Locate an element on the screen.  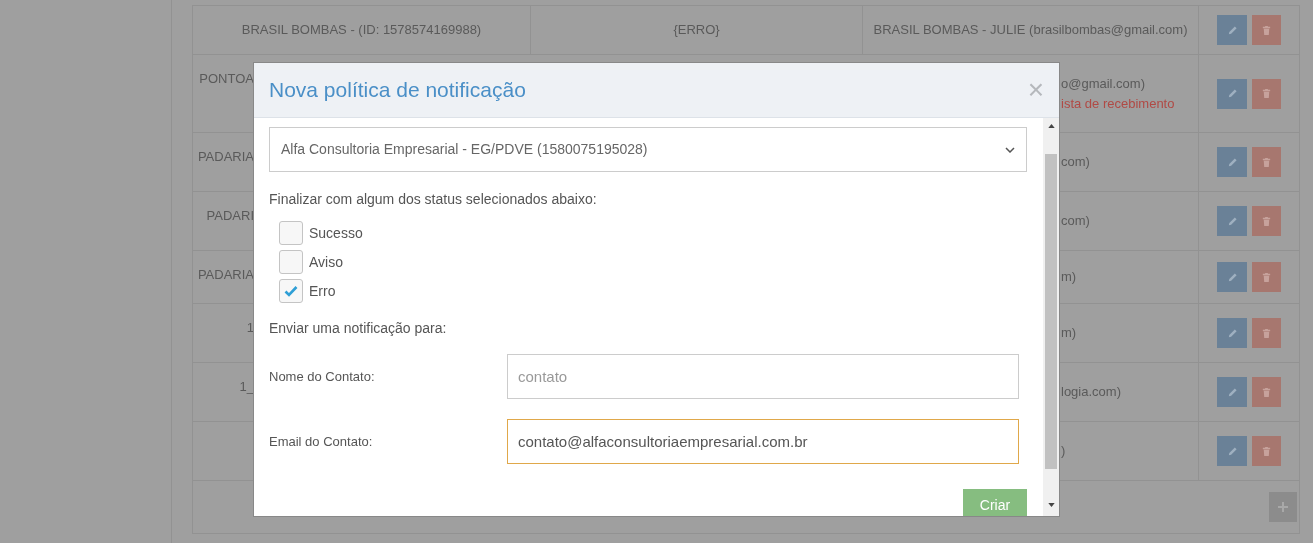
text-field: contato is located at coordinates (763, 376).